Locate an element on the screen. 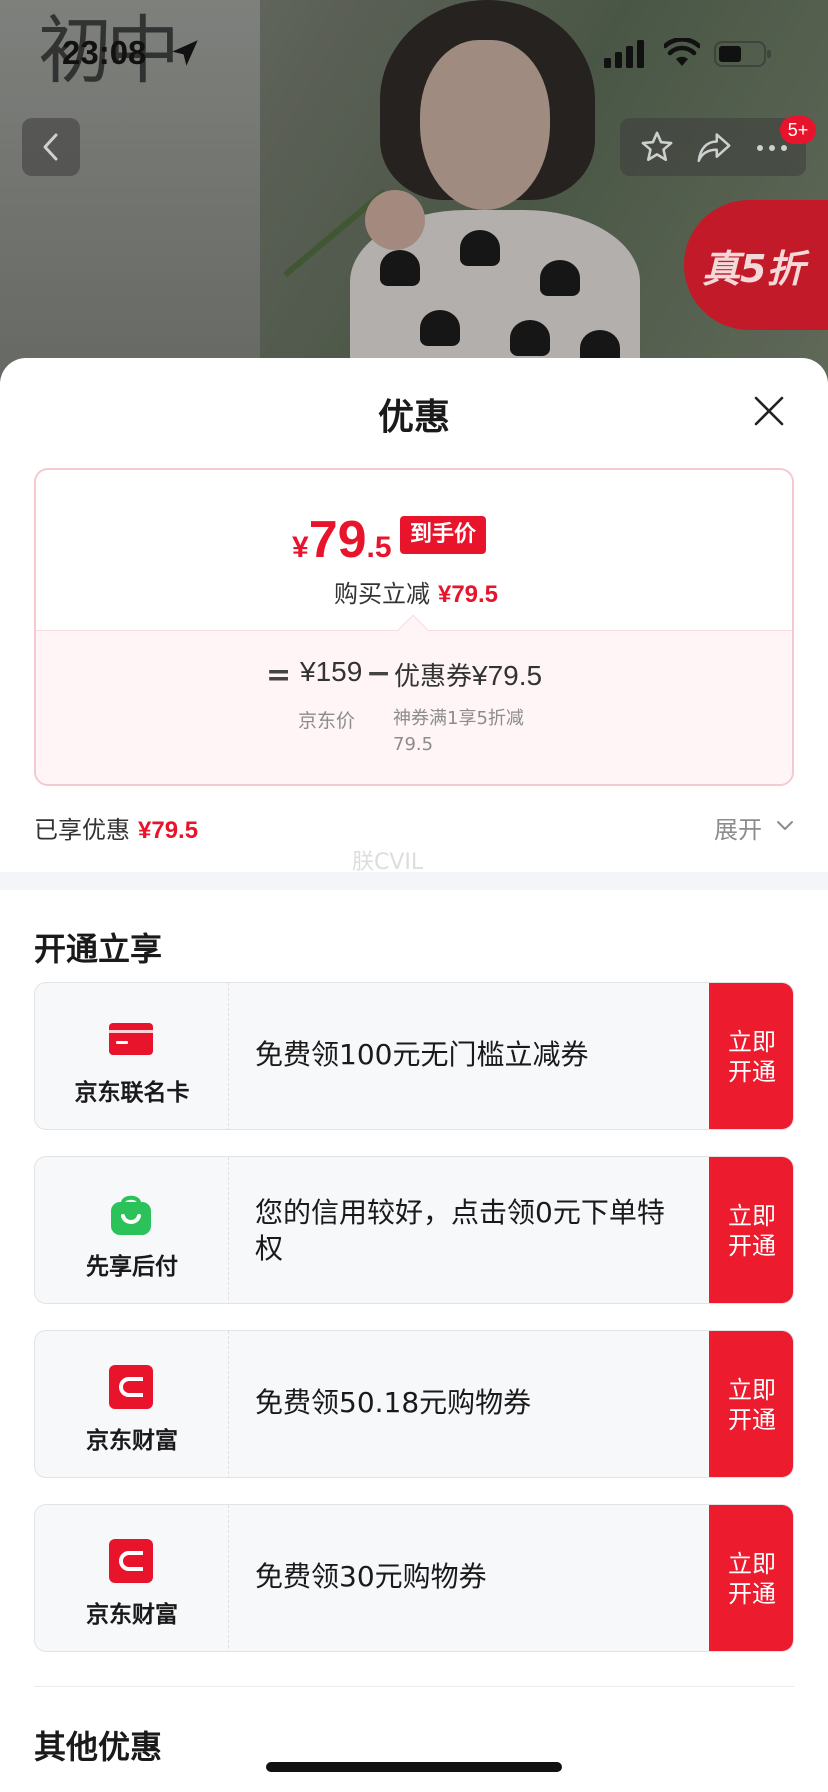 The image size is (828, 1792). coupon-description: 神券满1享5折减79.5 is located at coordinates (458, 731).